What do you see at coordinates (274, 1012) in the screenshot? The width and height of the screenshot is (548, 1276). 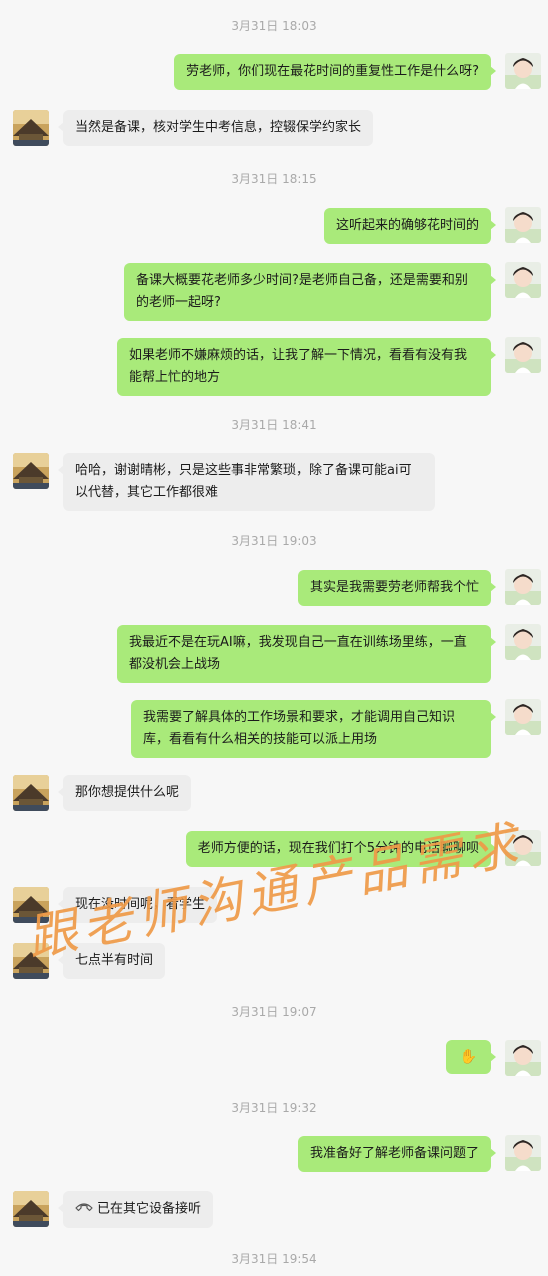 I see `timestamp: 3月31日 19:07` at bounding box center [274, 1012].